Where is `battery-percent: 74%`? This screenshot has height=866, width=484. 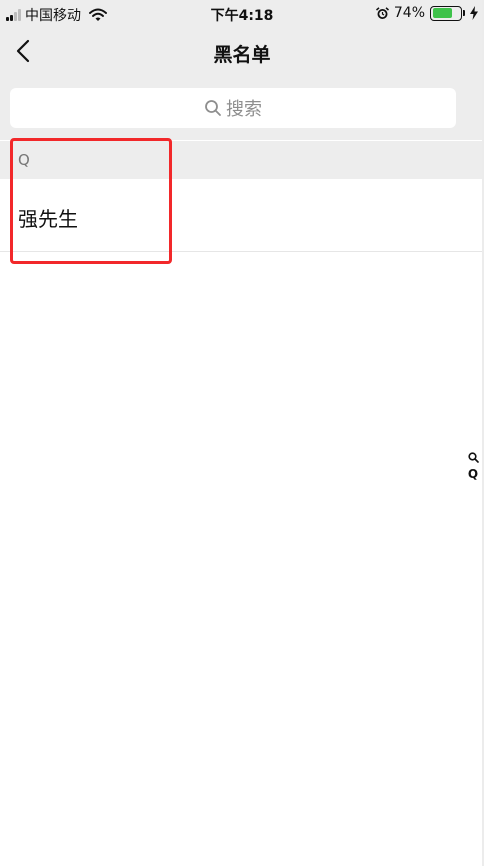
battery-percent: 74% is located at coordinates (409, 13).